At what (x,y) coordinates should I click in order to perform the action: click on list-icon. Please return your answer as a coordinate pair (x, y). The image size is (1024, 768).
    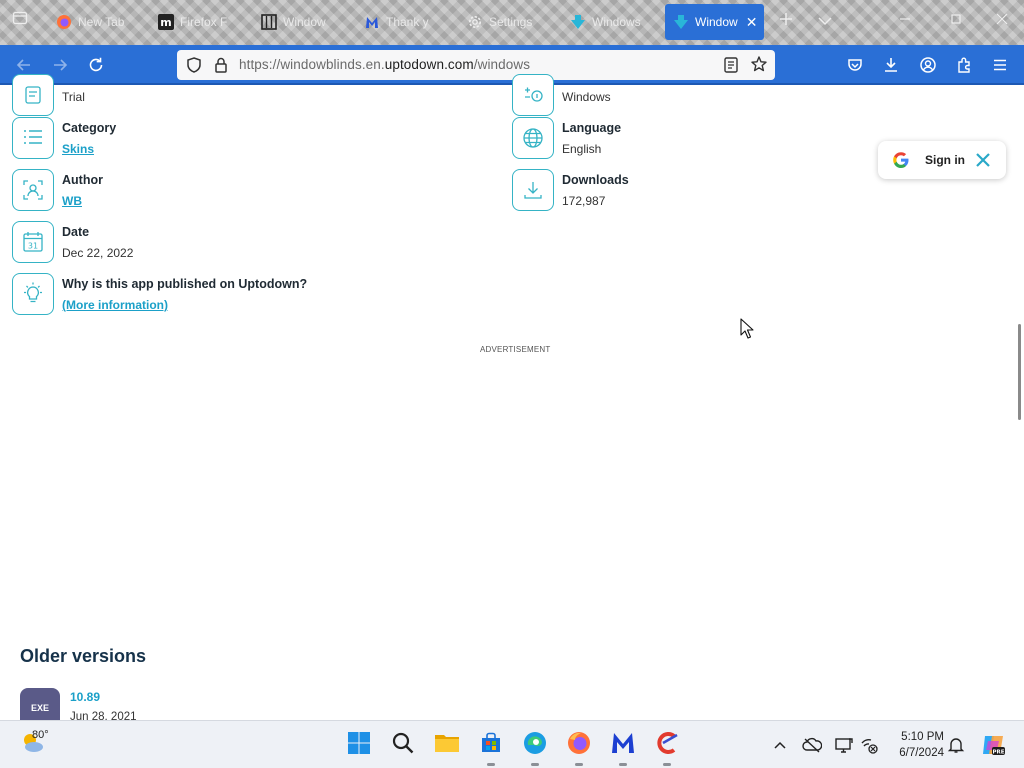
    Looking at the image, I should click on (33, 138).